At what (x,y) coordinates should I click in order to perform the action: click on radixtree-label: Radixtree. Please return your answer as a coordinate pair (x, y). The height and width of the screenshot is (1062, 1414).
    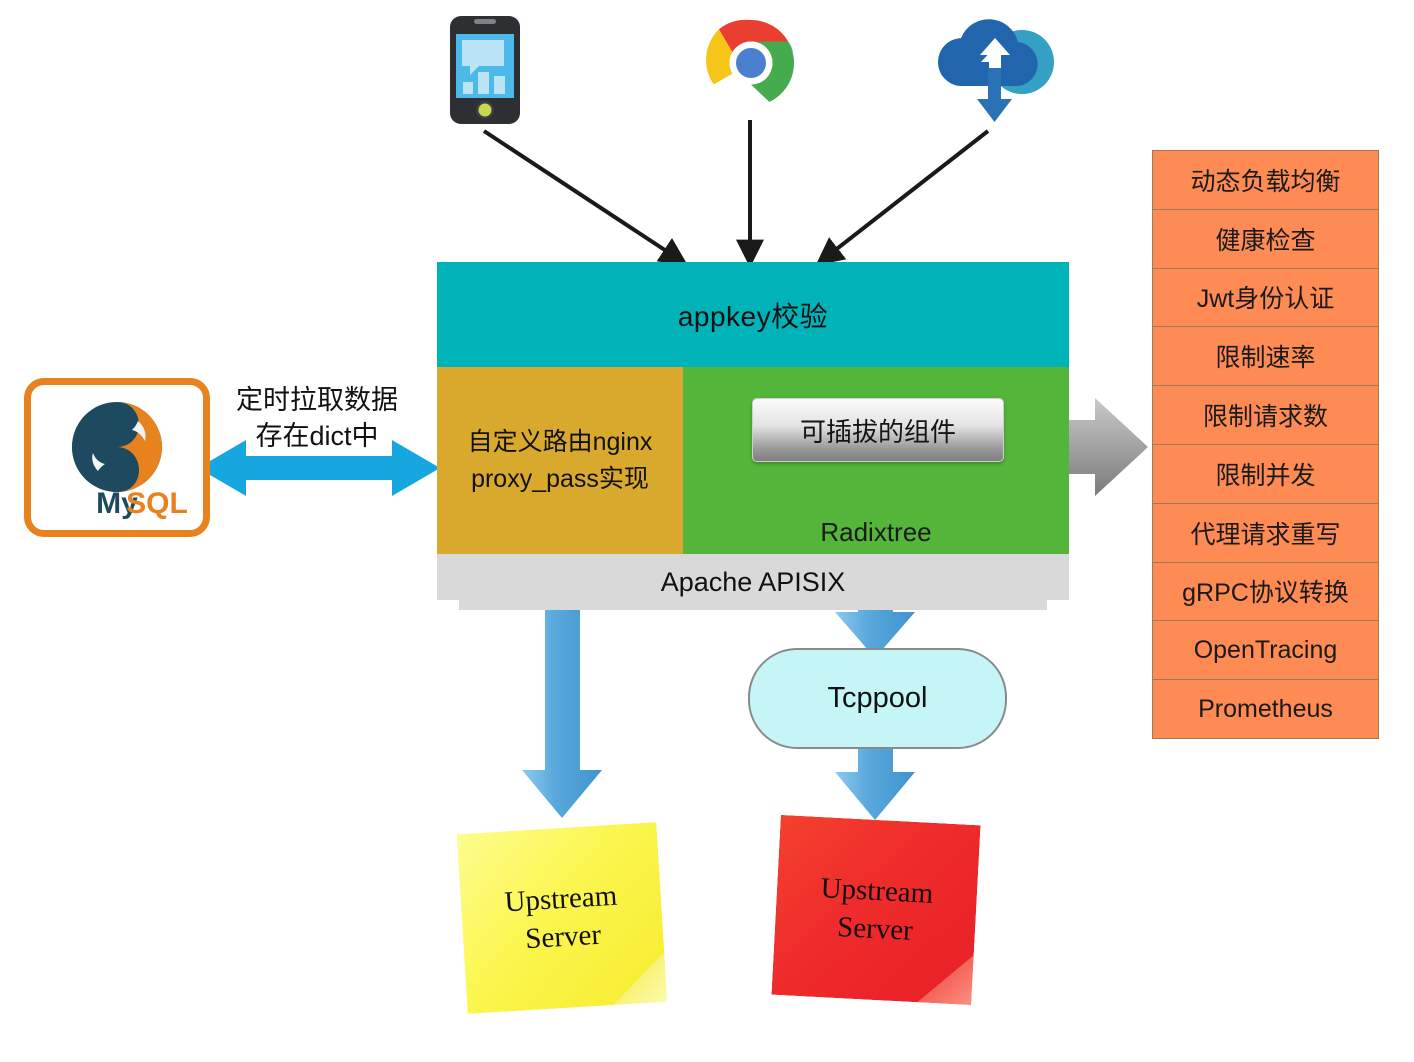
    Looking at the image, I should click on (876, 532).